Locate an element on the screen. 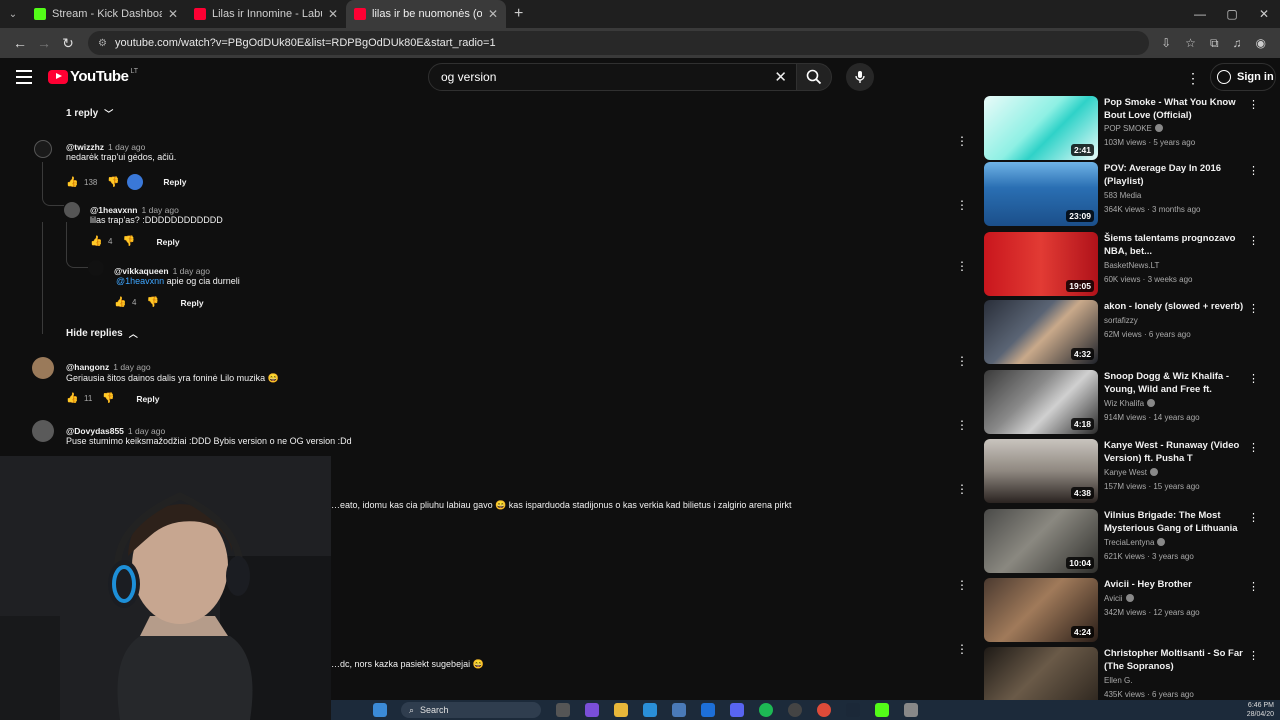  reload-icon: ↻ is located at coordinates (68, 43).